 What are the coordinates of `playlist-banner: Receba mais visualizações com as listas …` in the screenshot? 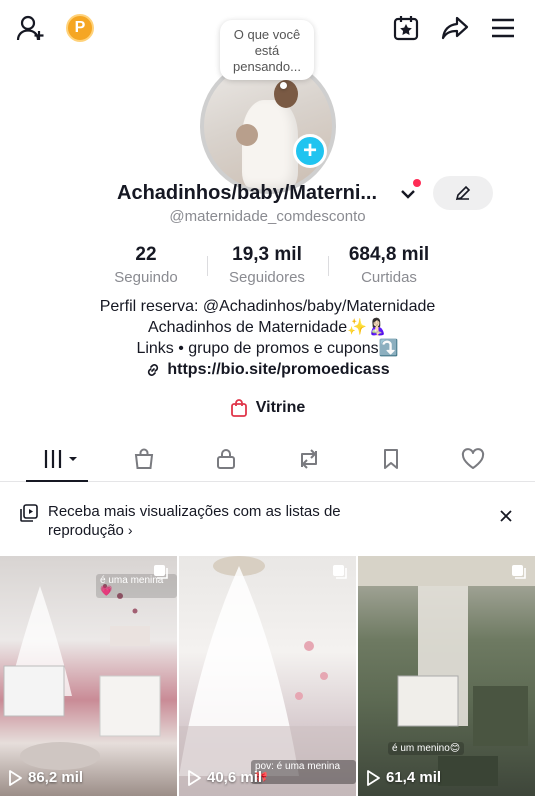 It's located at (267, 520).